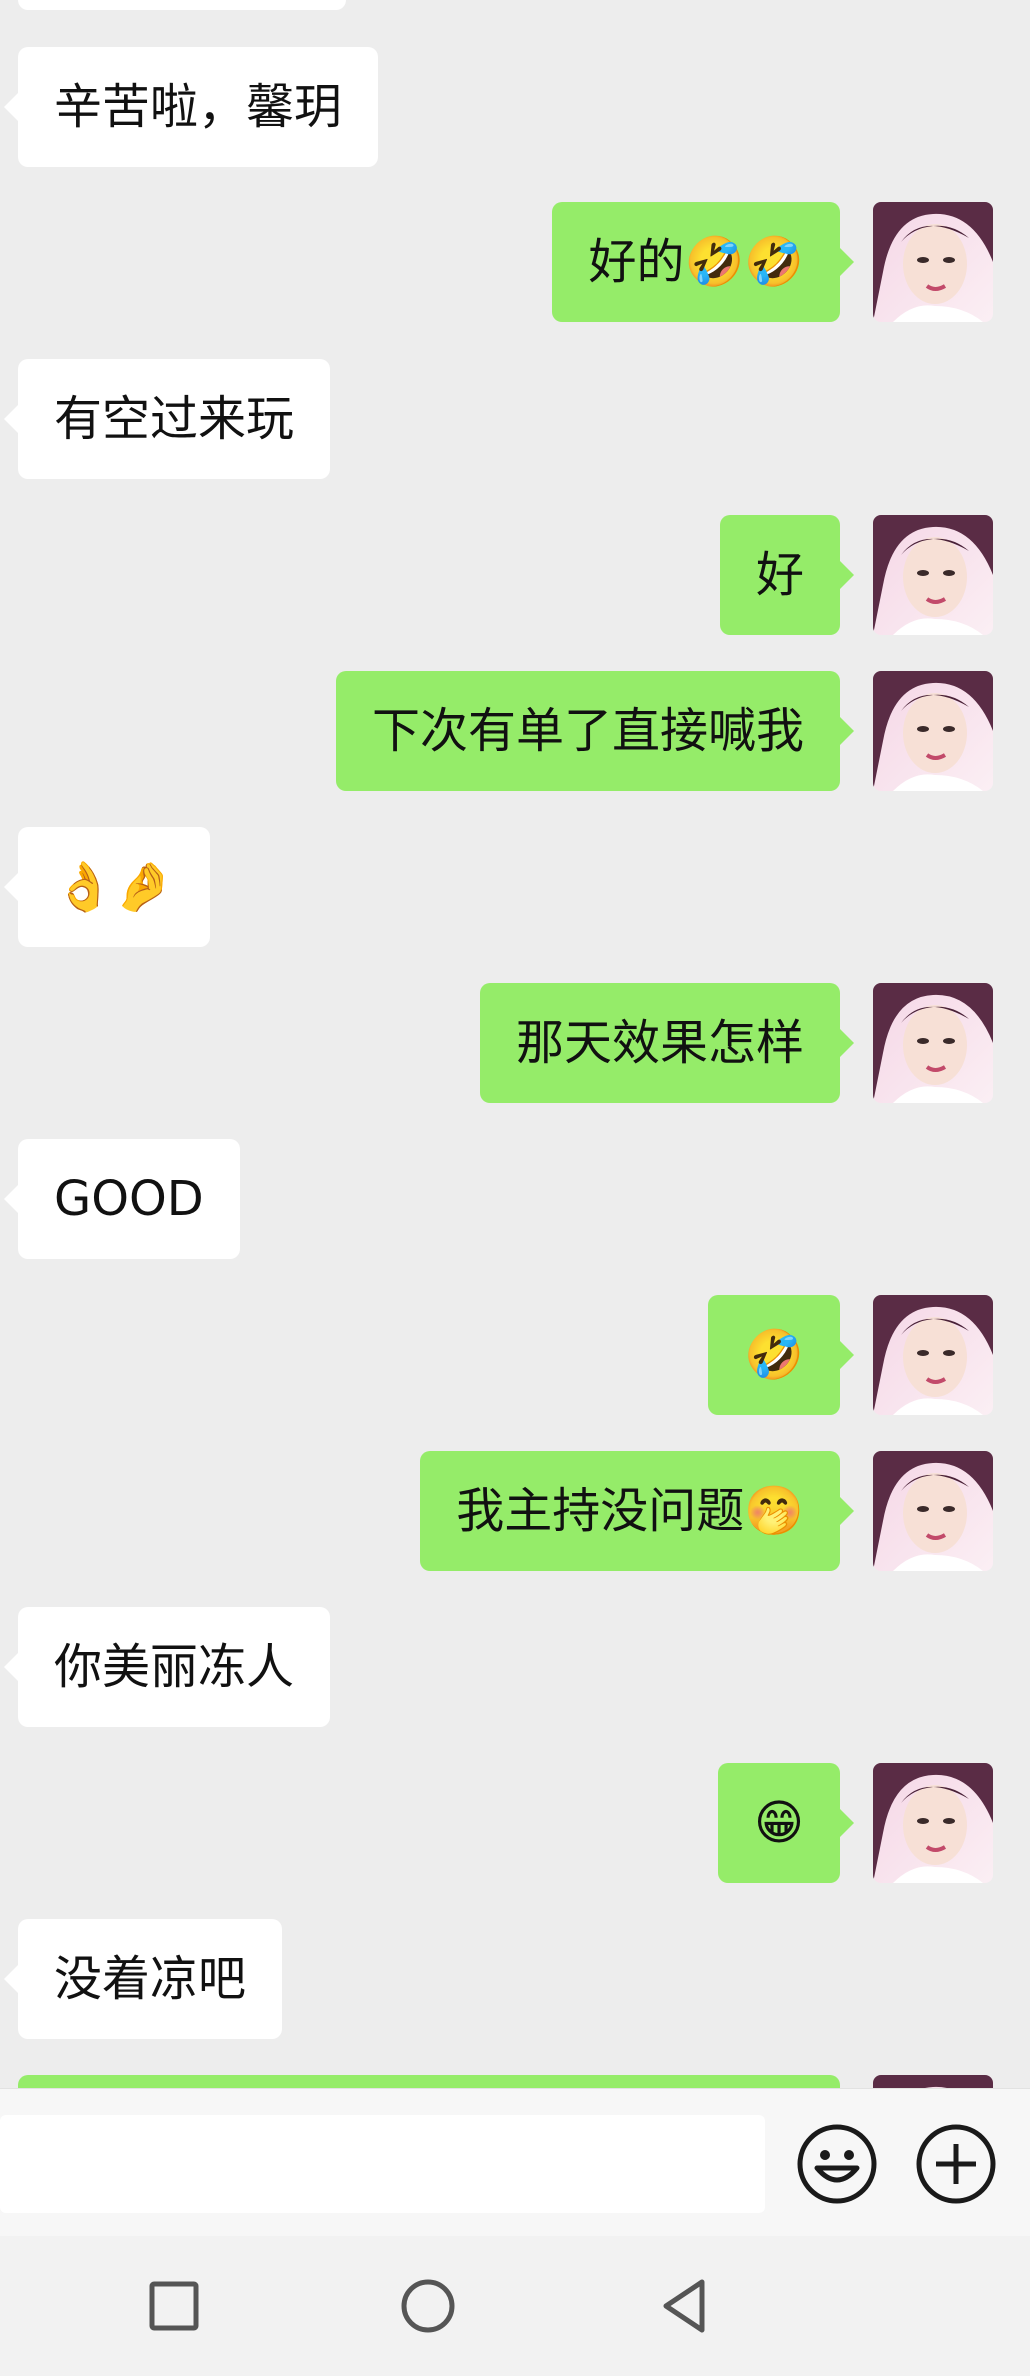 The height and width of the screenshot is (2376, 1030). Describe the element at coordinates (595, 731) in the screenshot. I see `sent-message: 下次有单了直接喊我` at that location.